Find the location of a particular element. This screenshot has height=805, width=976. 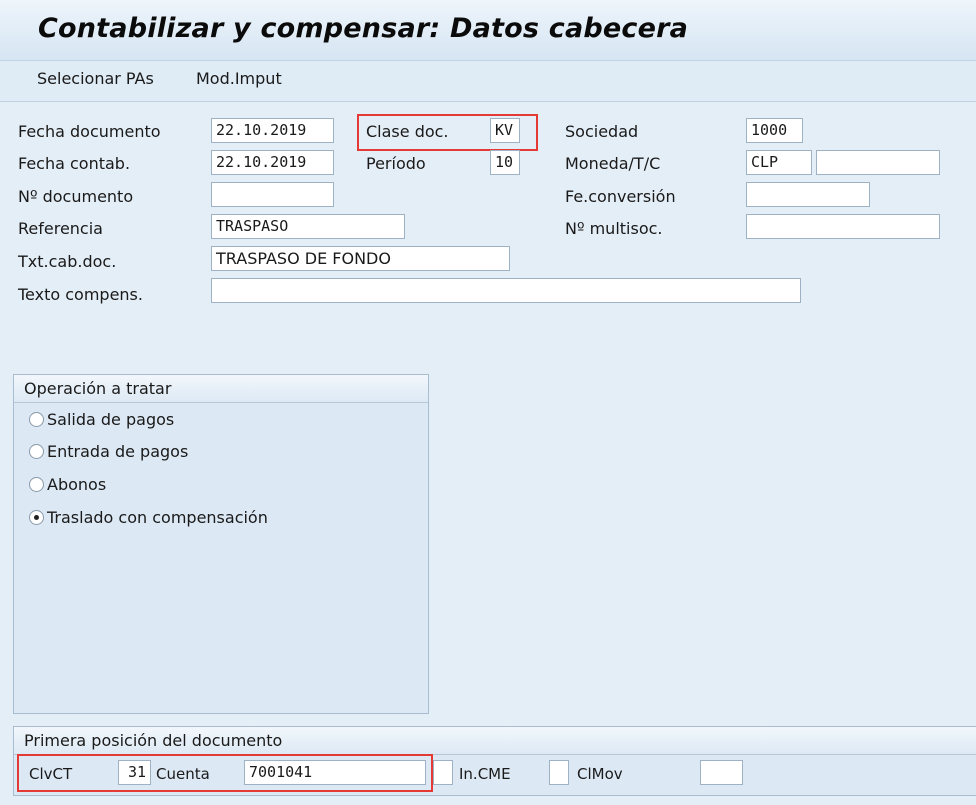

fe-conversion-label: Fe.conversión is located at coordinates (620, 196).